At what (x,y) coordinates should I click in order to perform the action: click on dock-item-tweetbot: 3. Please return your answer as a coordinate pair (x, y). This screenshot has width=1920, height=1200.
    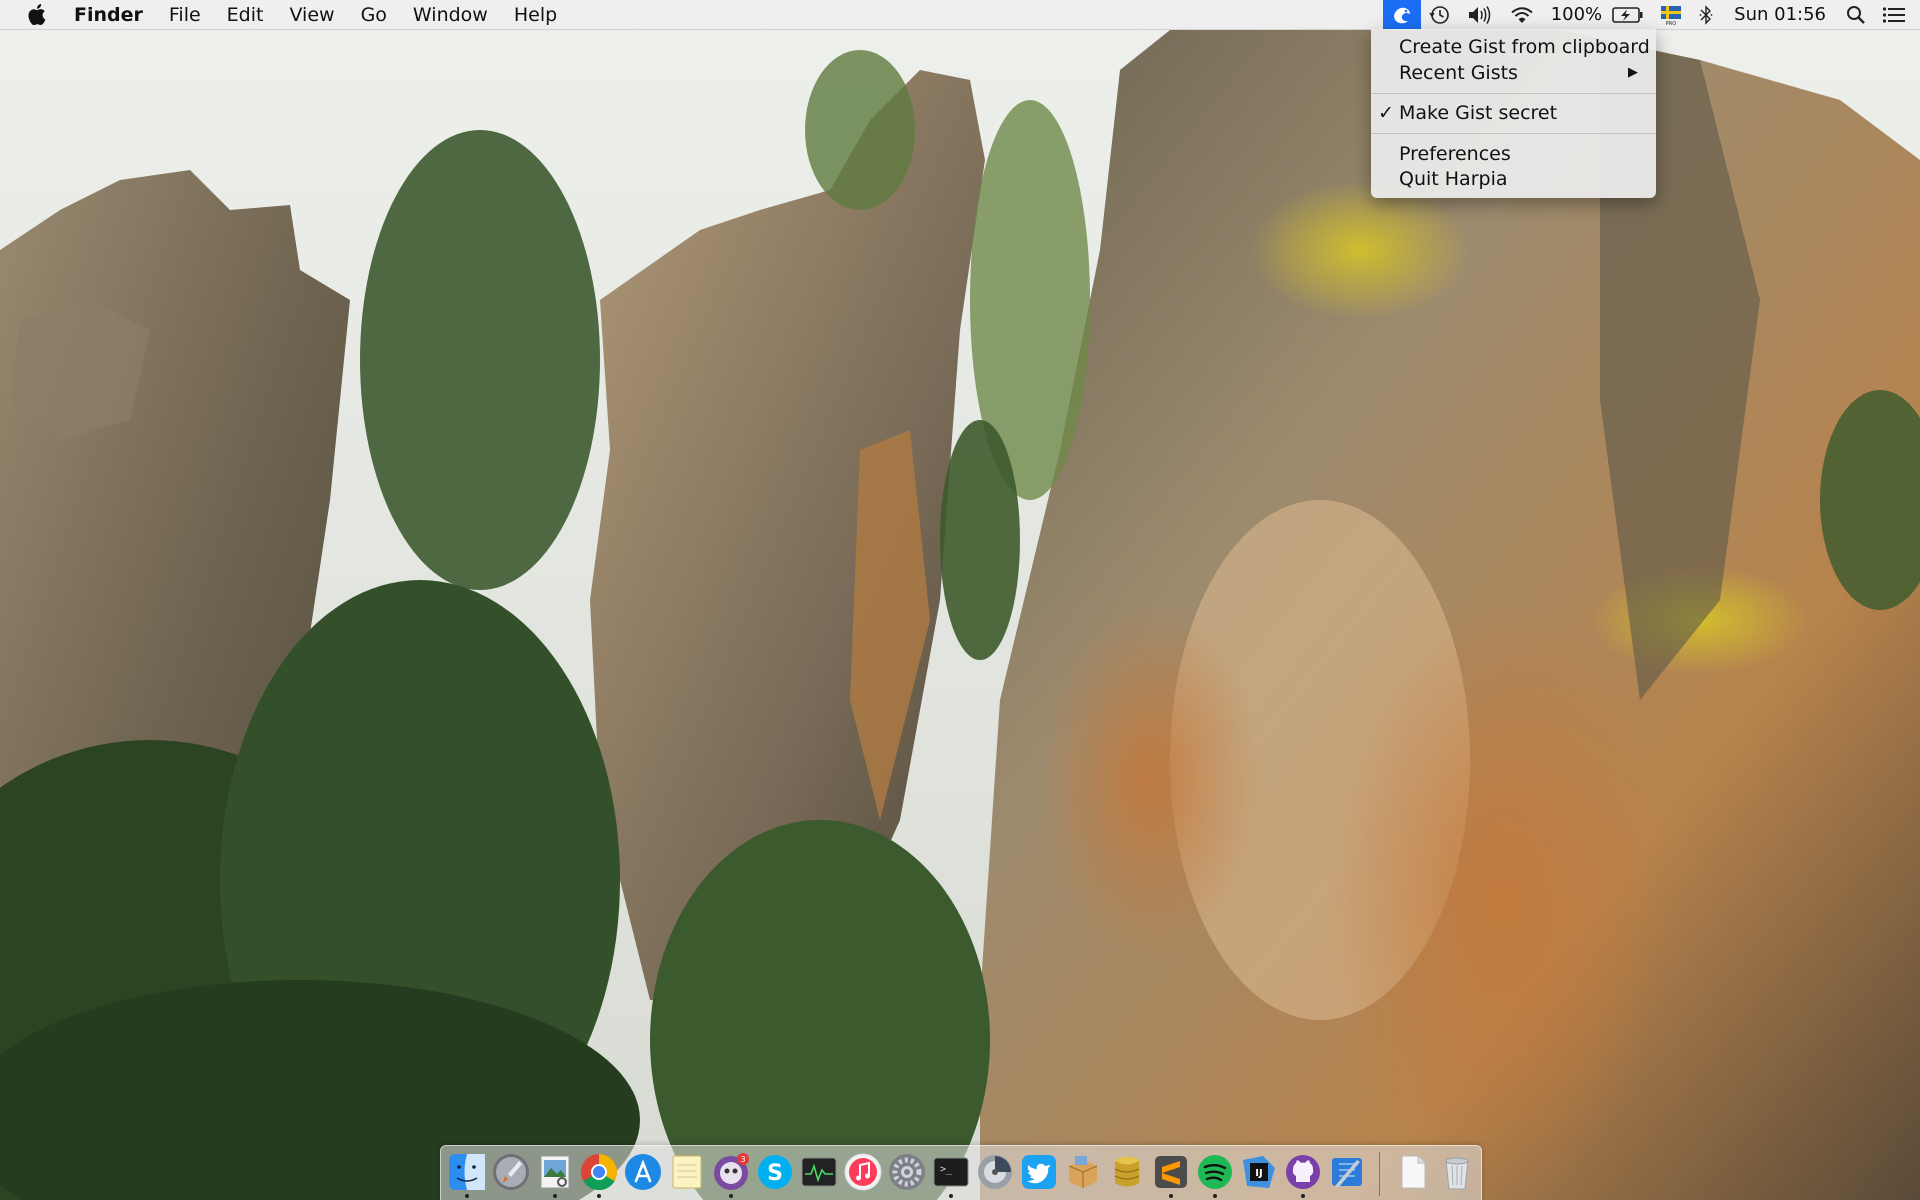
    Looking at the image, I should click on (731, 1172).